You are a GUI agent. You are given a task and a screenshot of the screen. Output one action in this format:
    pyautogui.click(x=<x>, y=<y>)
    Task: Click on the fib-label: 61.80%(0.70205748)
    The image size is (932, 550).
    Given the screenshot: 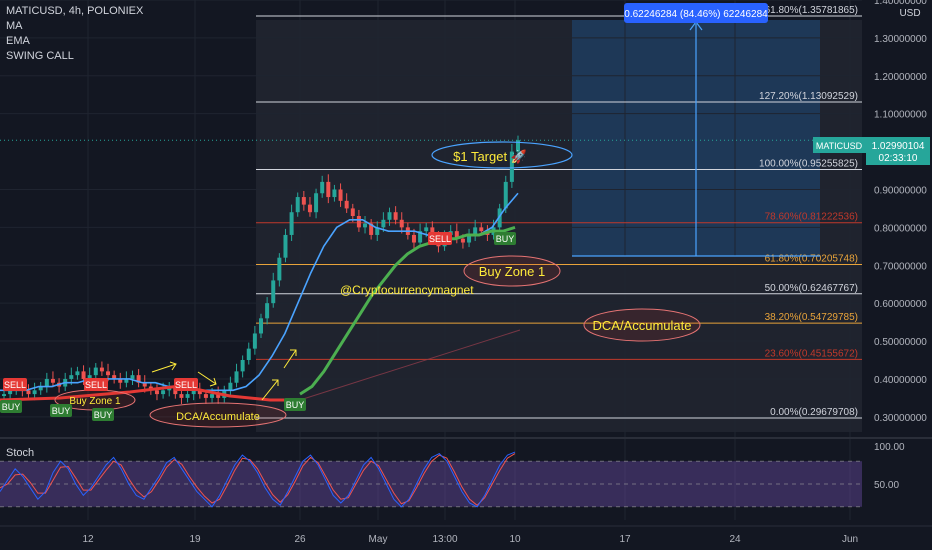 What is the action you would take?
    pyautogui.click(x=811, y=258)
    